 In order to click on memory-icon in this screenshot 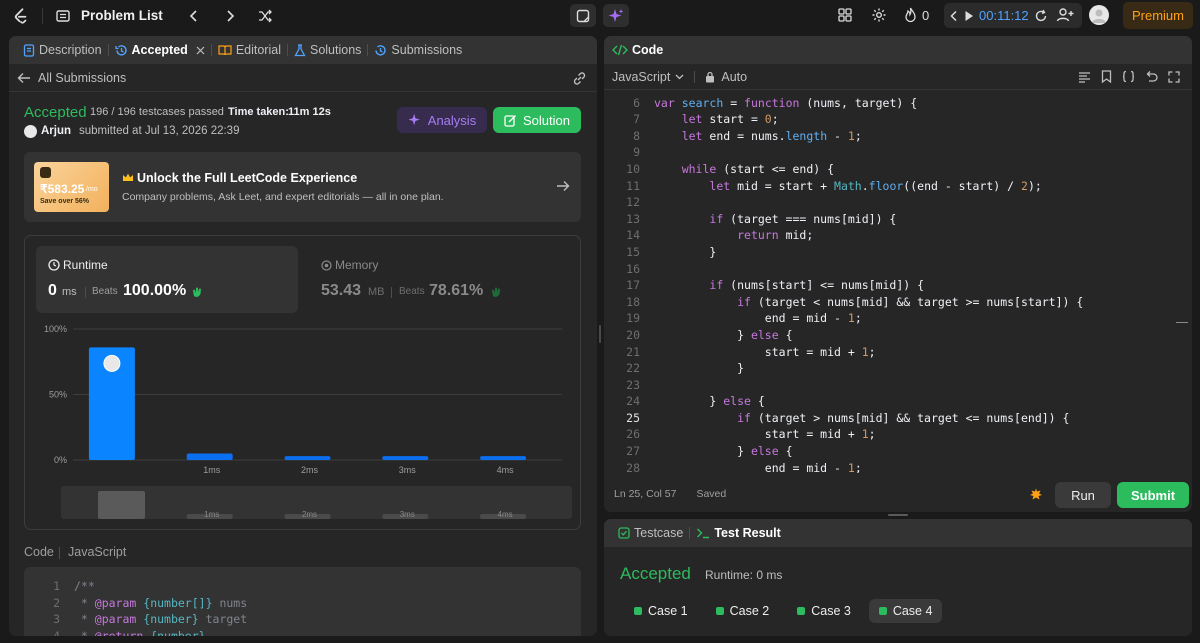, I will do `click(326, 265)`.